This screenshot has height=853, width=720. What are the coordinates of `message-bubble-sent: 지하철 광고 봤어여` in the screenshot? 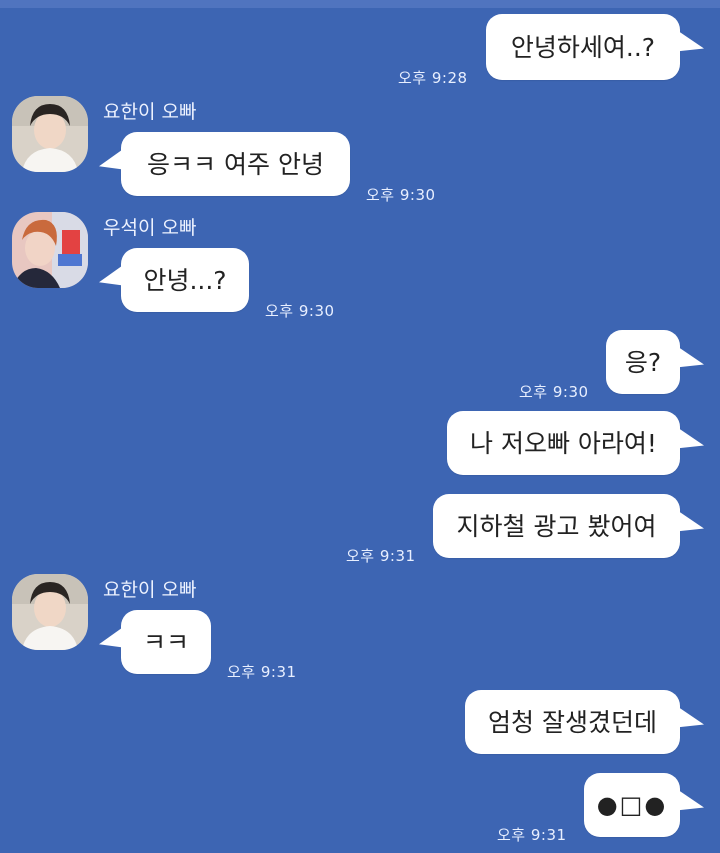 It's located at (556, 526).